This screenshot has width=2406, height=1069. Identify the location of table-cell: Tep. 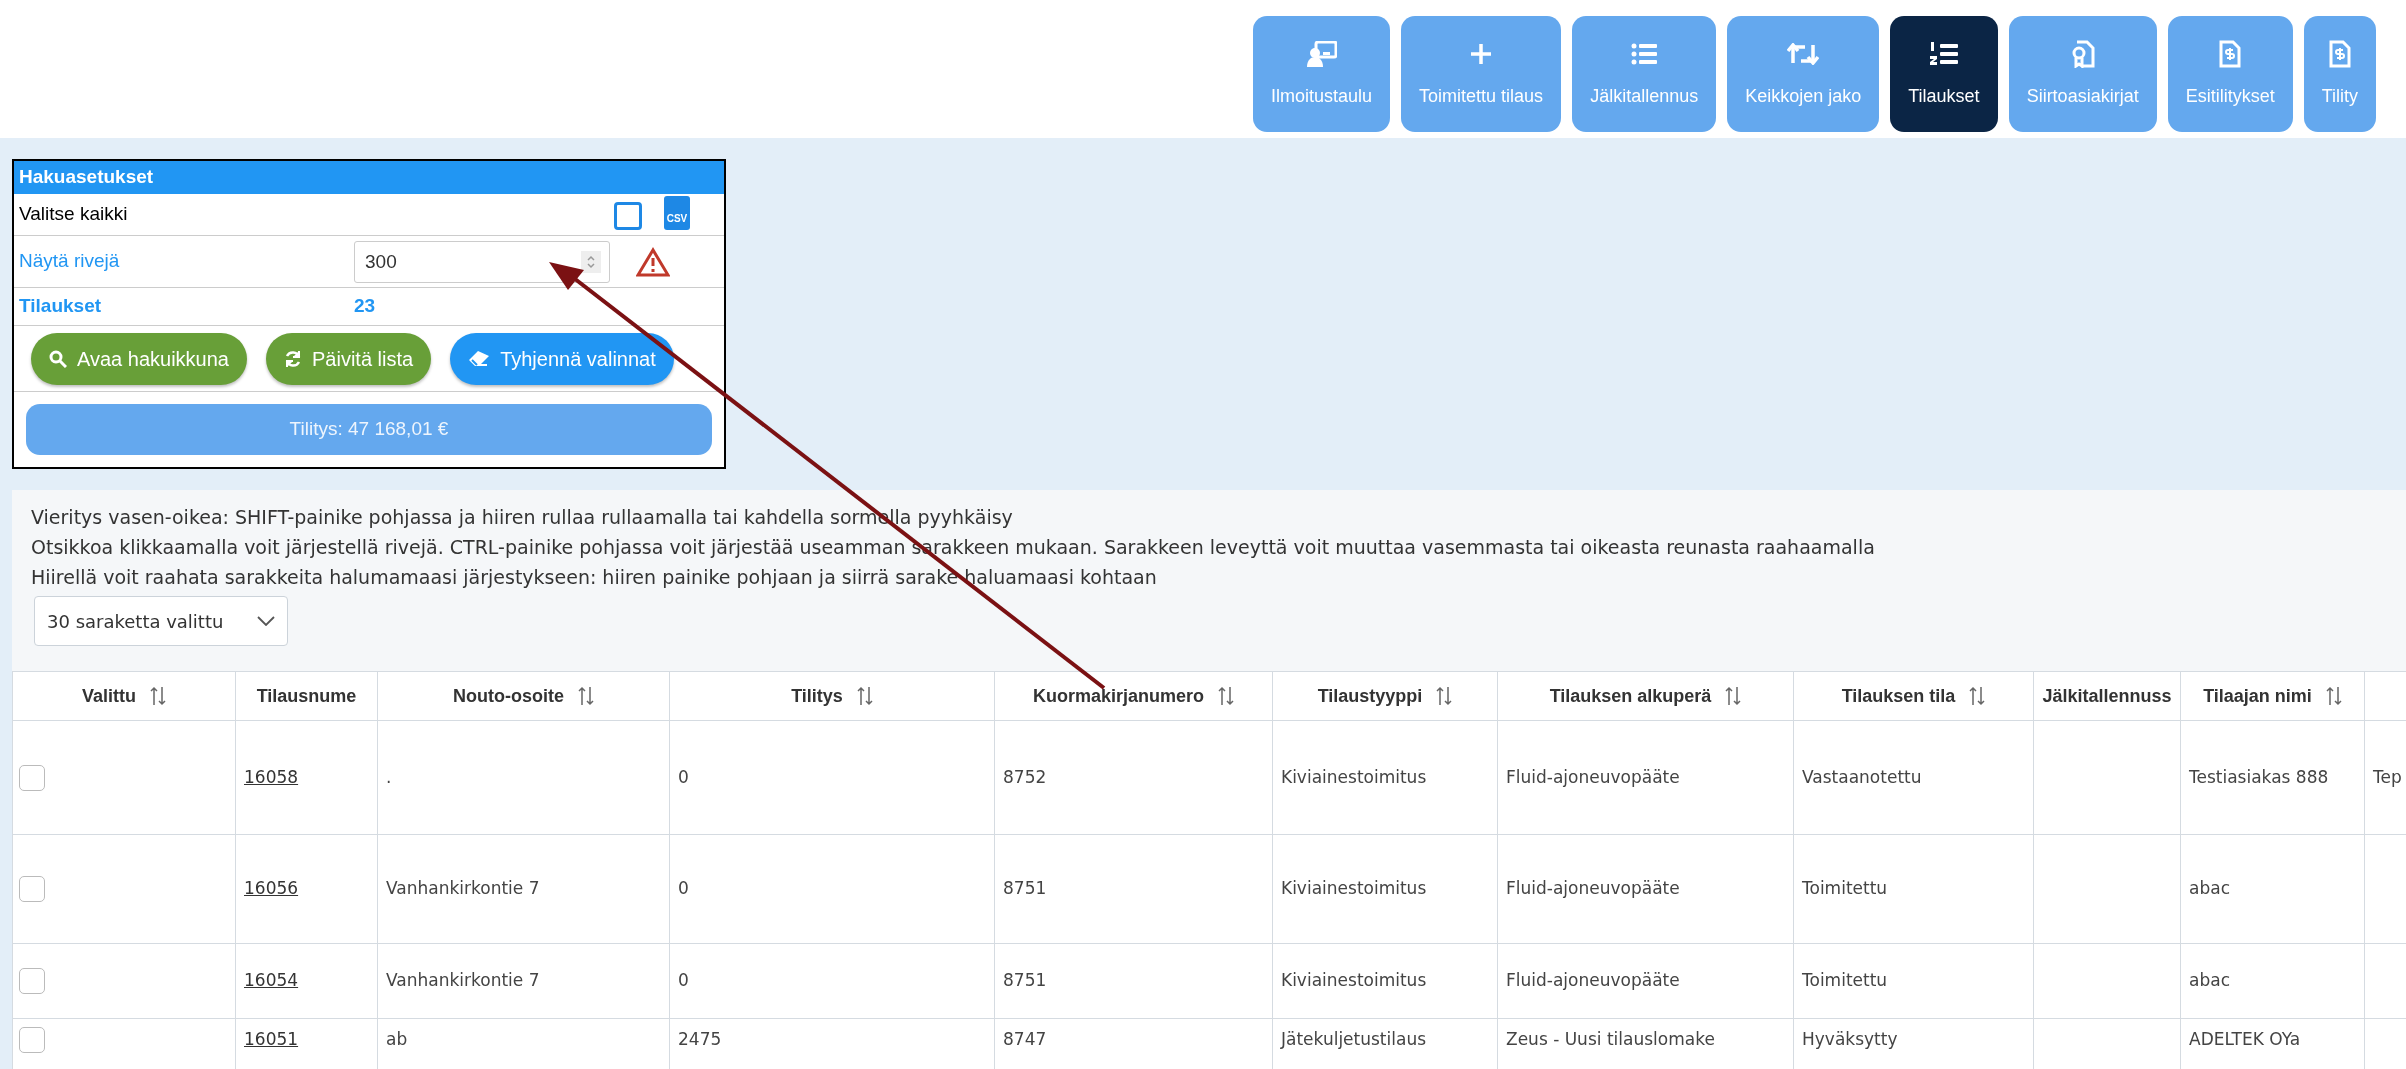
(2387, 776).